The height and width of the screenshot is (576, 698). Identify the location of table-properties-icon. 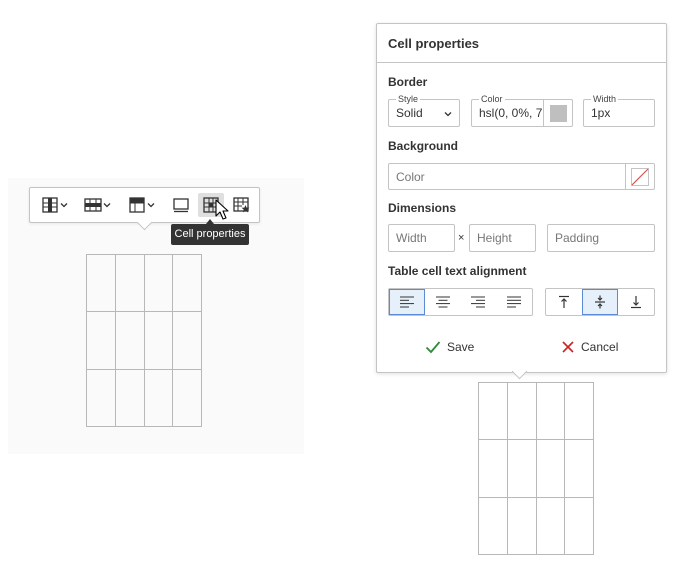
(181, 205).